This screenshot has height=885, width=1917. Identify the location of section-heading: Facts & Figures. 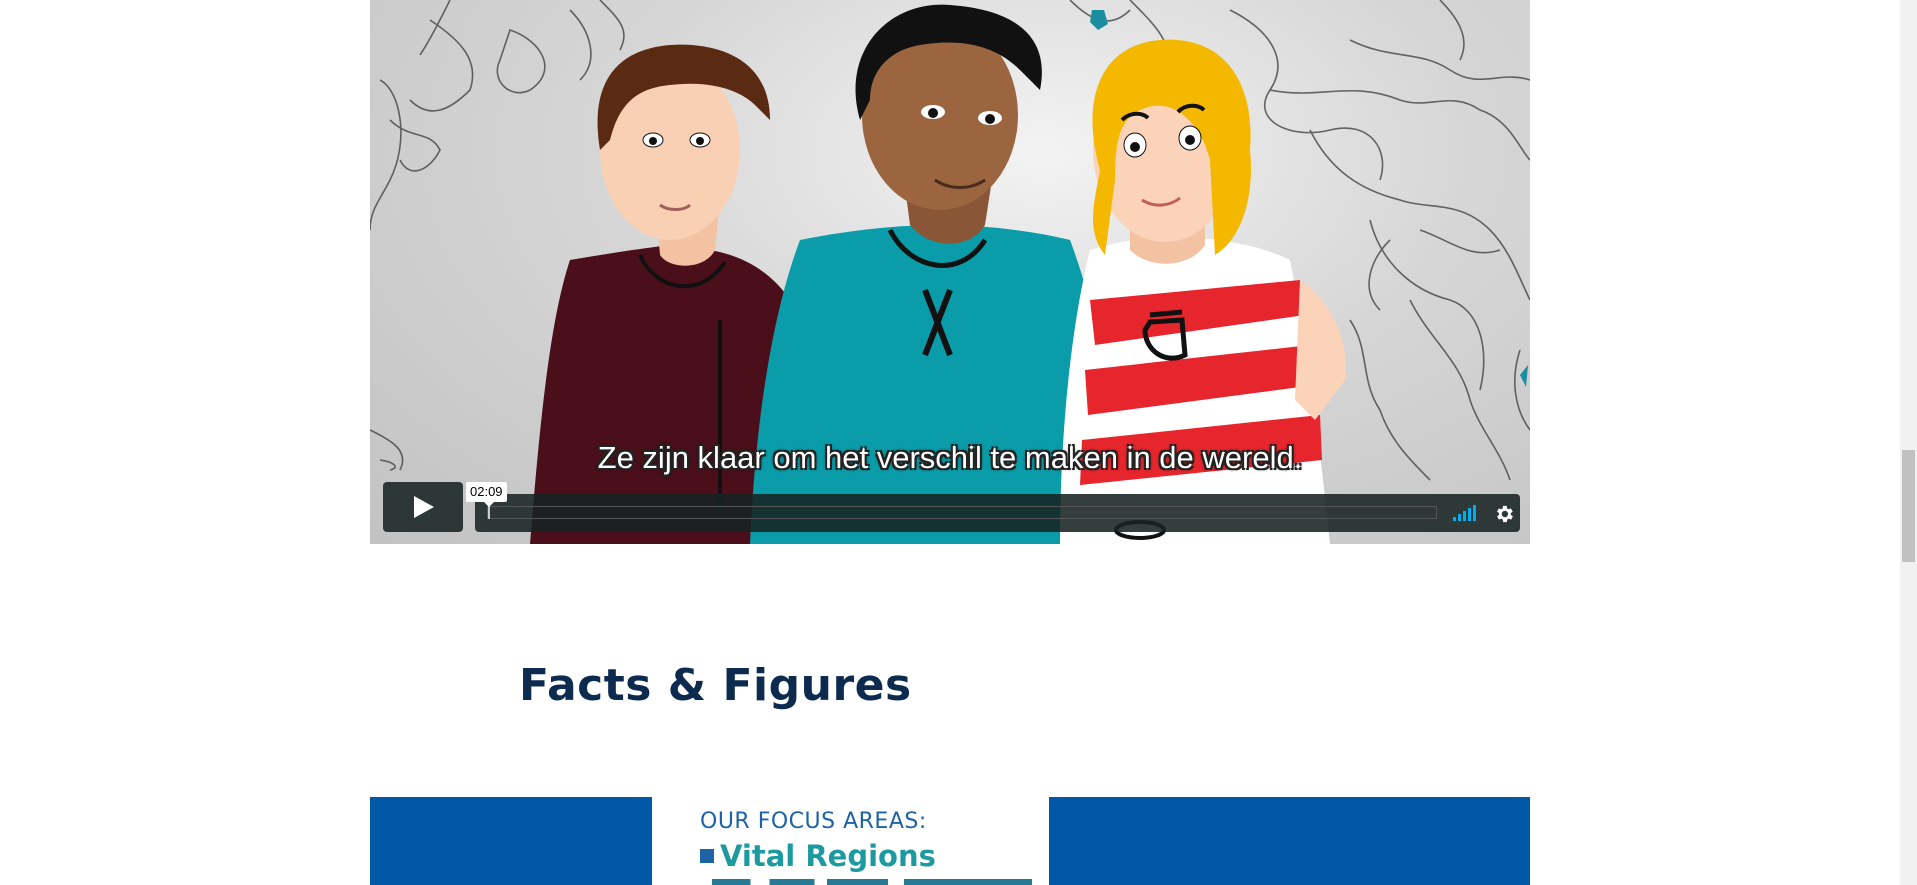
(715, 685).